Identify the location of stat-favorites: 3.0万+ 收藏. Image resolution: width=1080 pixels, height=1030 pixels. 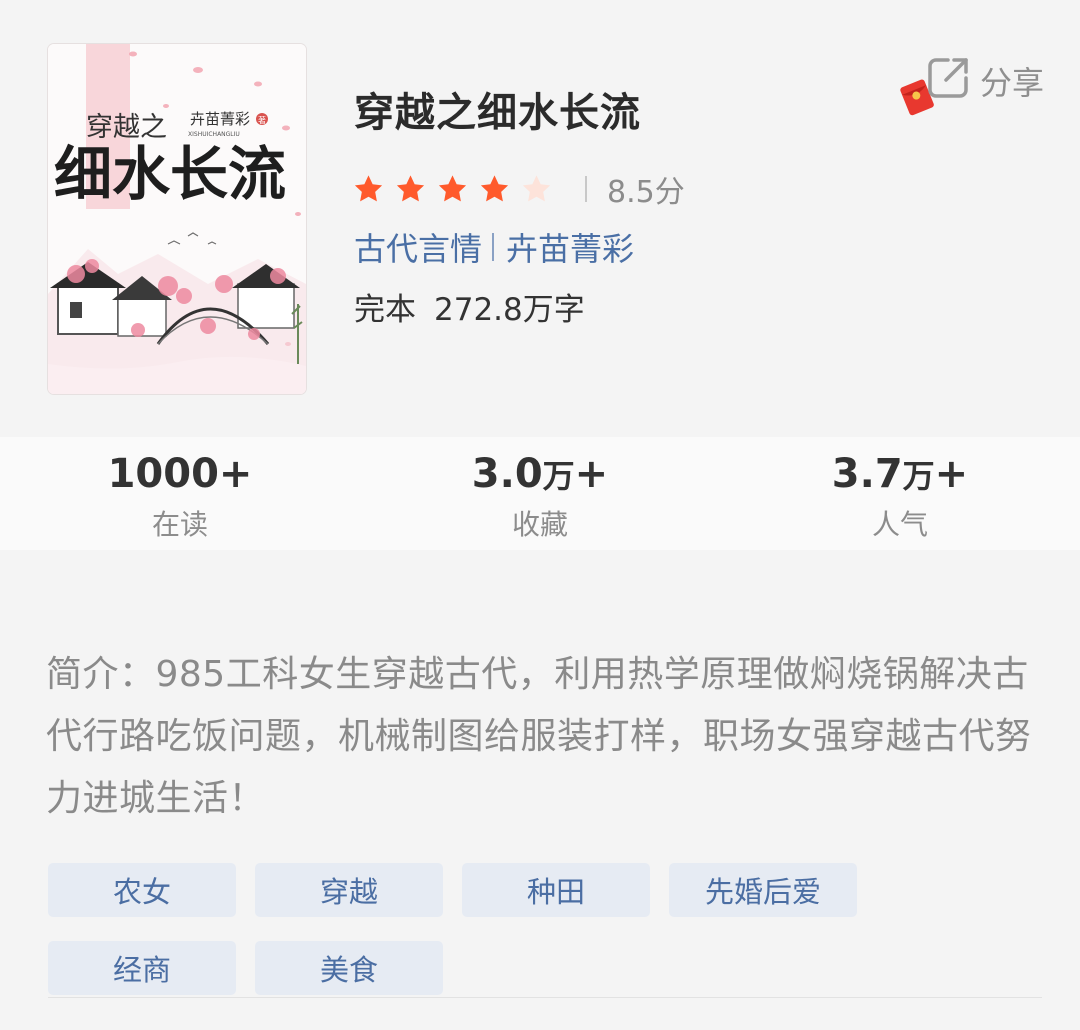
(540, 493).